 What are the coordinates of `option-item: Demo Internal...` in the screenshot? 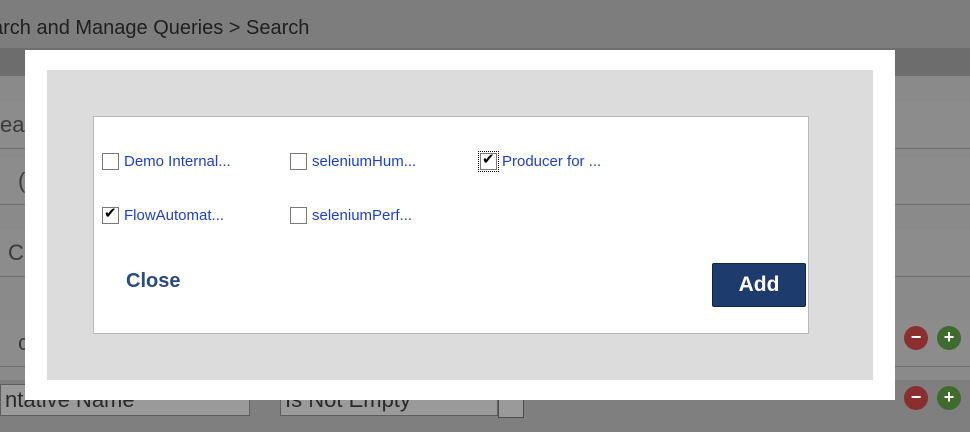 It's located at (166, 161).